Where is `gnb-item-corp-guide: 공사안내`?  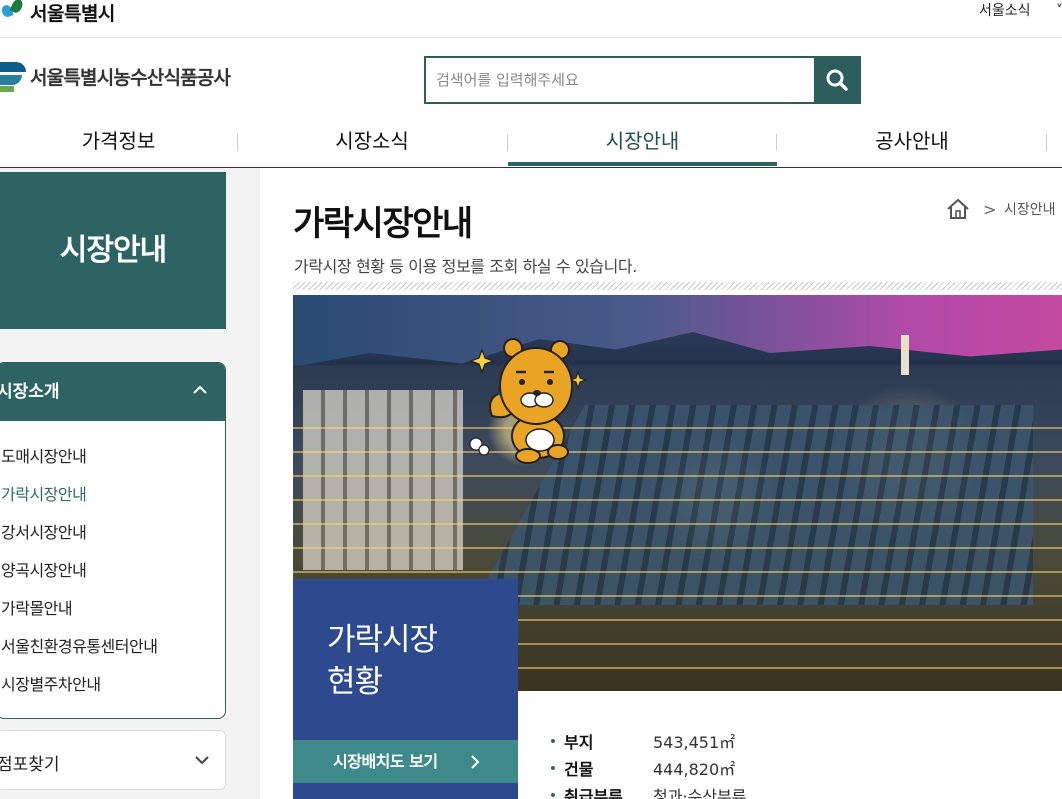
gnb-item-corp-guide: 공사안내 is located at coordinates (912, 142).